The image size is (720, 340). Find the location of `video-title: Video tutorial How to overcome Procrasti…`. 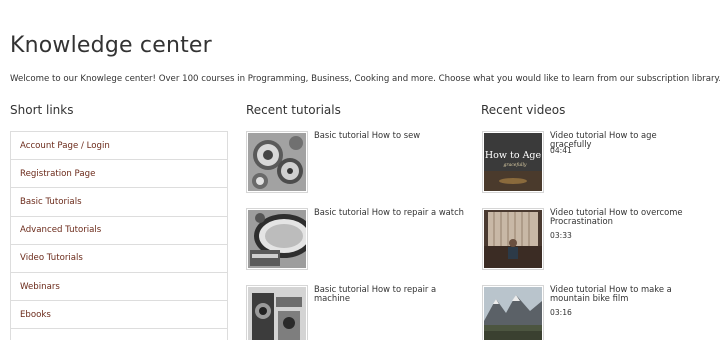

video-title: Video tutorial How to overcome Procrasti… is located at coordinates (625, 217).